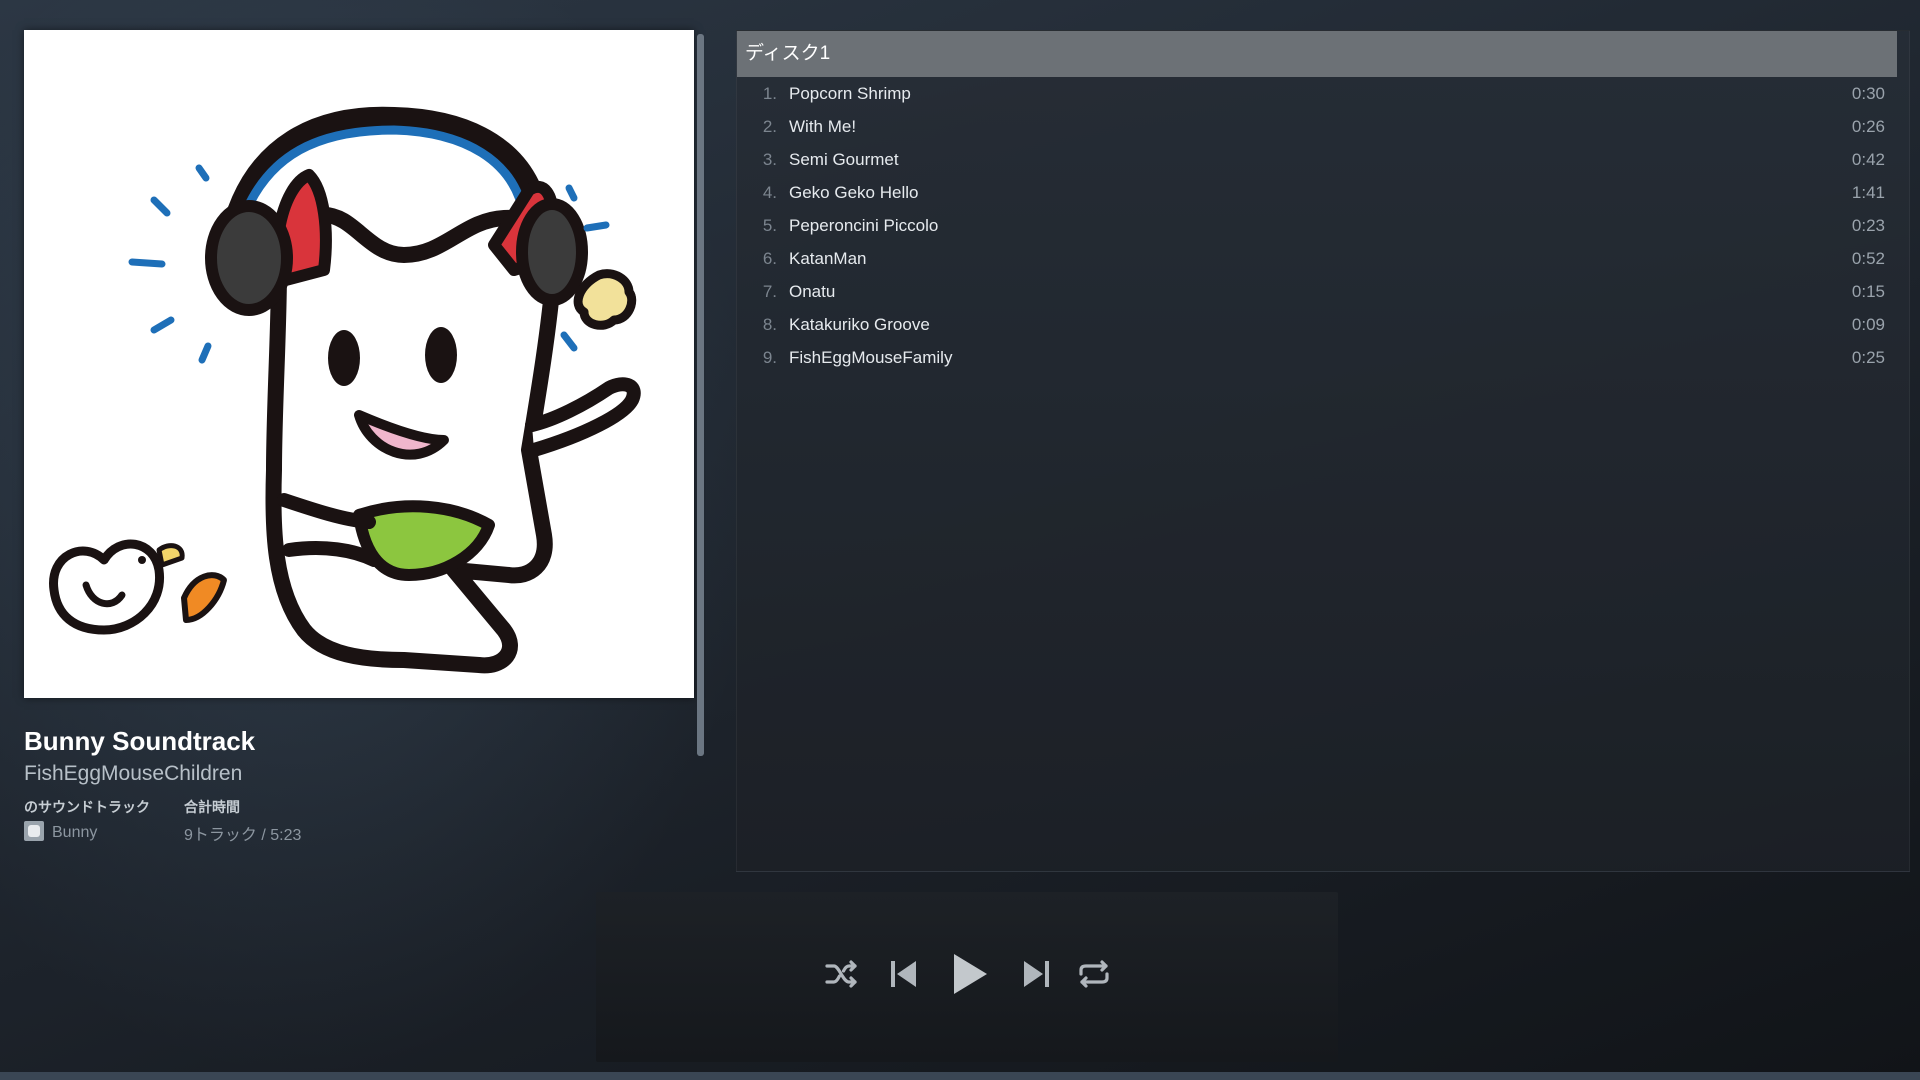  I want to click on track-name: Peperoncini Piccolo, so click(863, 225).